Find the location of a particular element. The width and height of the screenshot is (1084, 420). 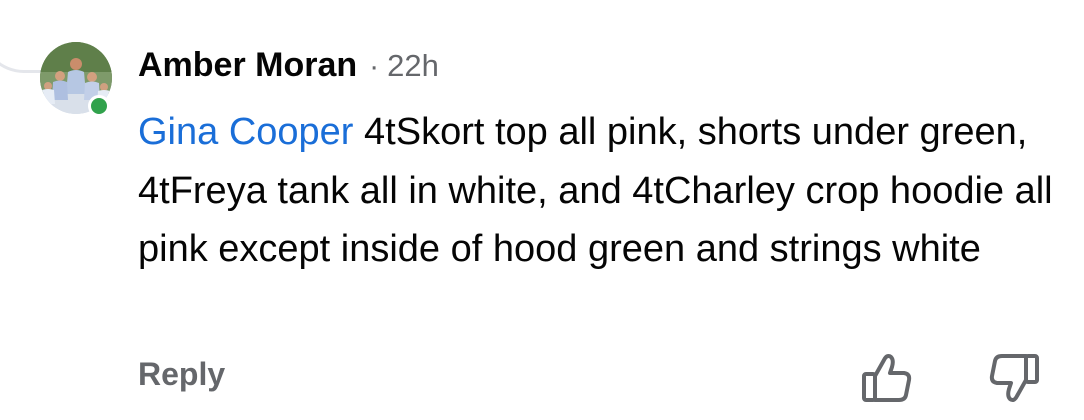

online-status-indicator is located at coordinates (99, 106).